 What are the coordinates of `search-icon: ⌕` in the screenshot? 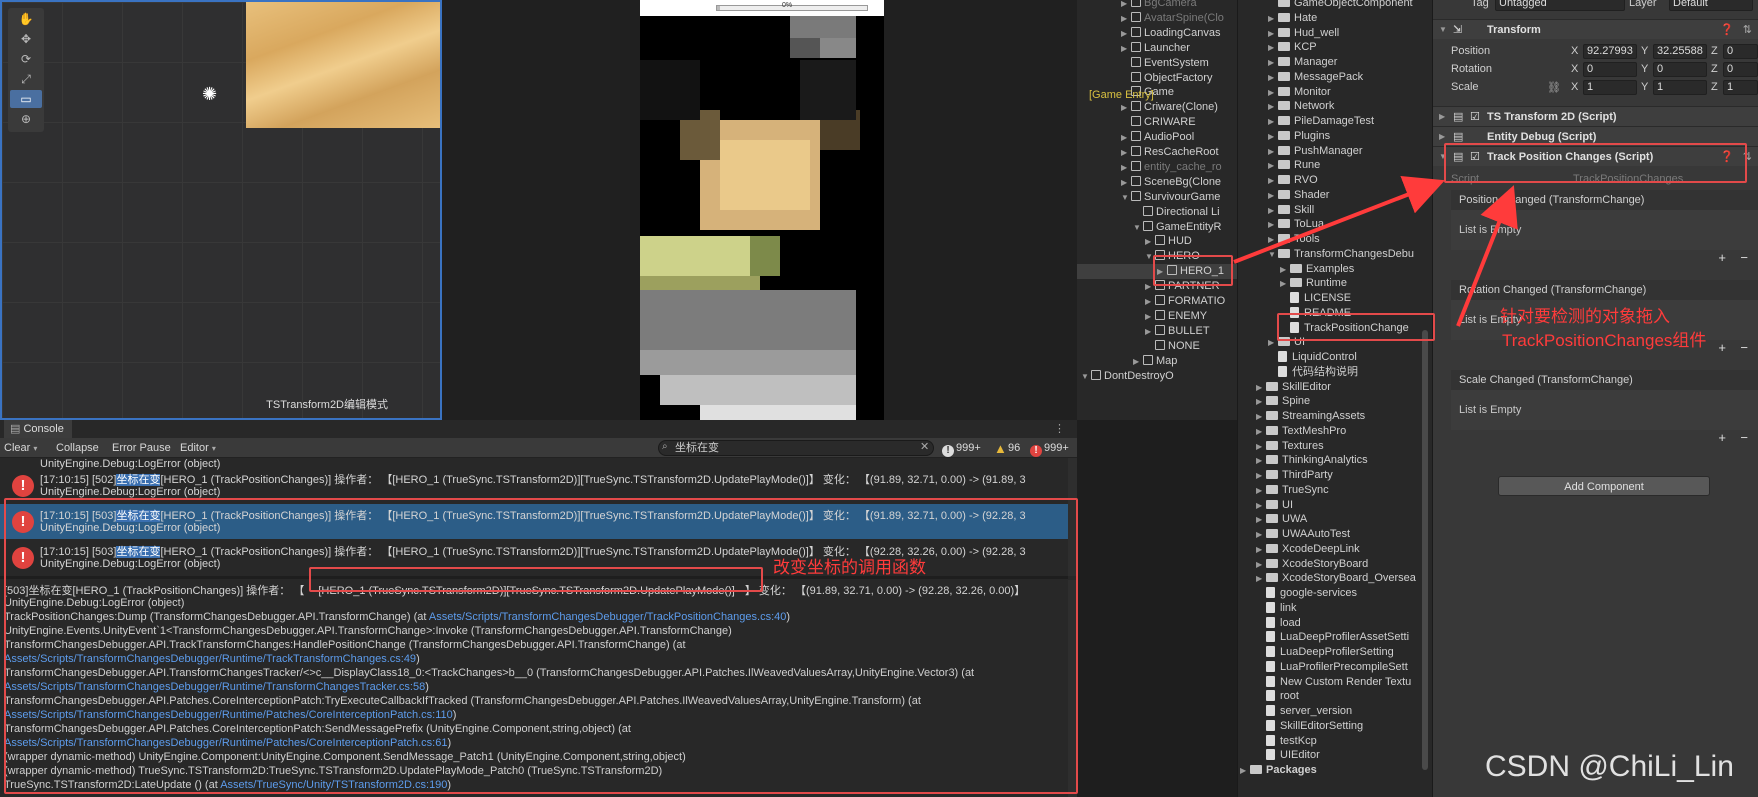 It's located at (665, 446).